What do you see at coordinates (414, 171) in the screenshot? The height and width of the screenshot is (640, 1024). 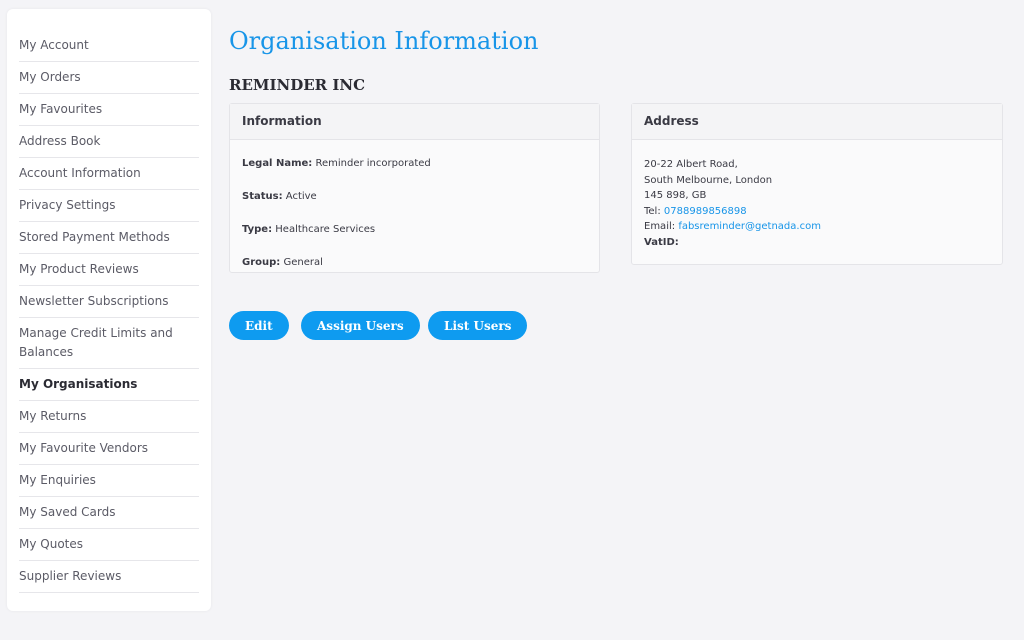 I see `legal-name-row: Legal Name: Reminder incorporated` at bounding box center [414, 171].